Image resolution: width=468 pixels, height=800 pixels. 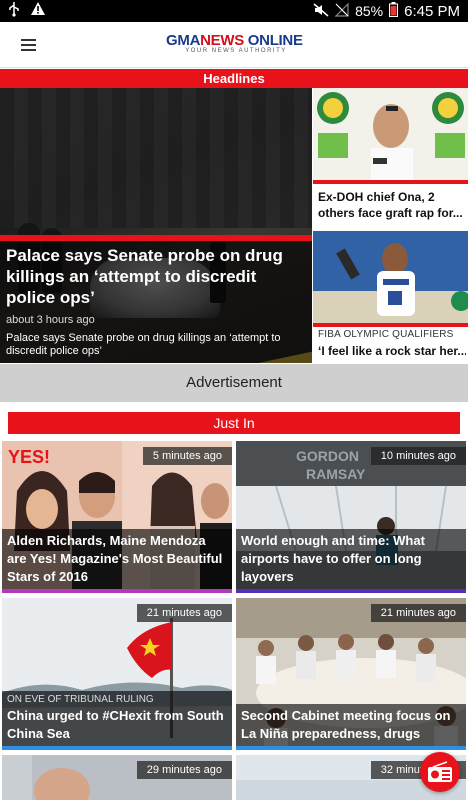 I want to click on logo-online: ONLINE, so click(x=275, y=40).